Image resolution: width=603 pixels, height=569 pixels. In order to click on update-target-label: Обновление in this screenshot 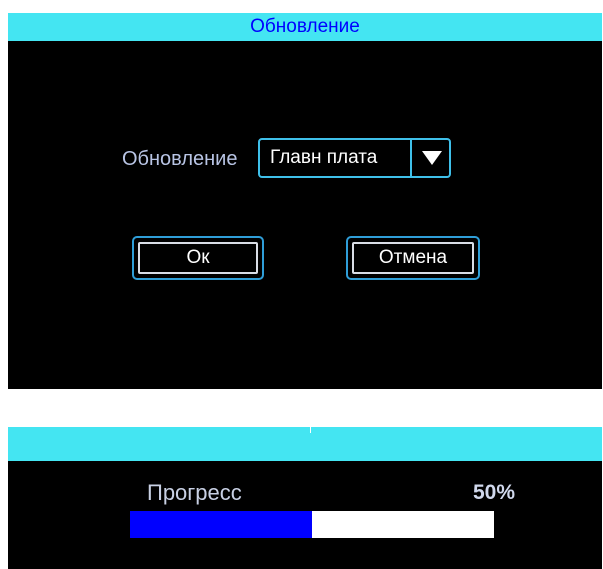, I will do `click(180, 159)`.